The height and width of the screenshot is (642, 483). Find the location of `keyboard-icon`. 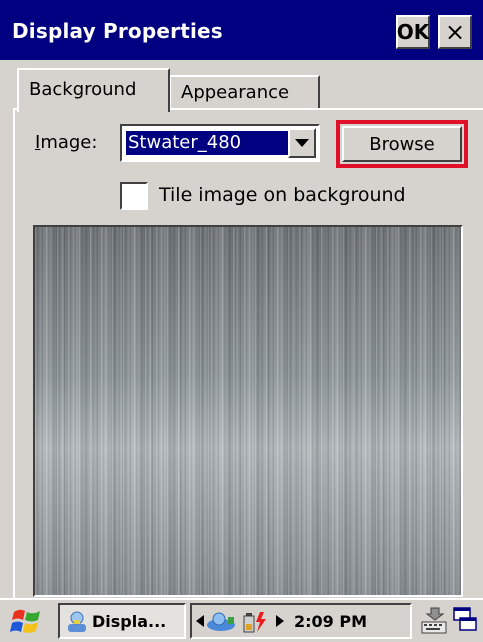

keyboard-icon is located at coordinates (434, 620).